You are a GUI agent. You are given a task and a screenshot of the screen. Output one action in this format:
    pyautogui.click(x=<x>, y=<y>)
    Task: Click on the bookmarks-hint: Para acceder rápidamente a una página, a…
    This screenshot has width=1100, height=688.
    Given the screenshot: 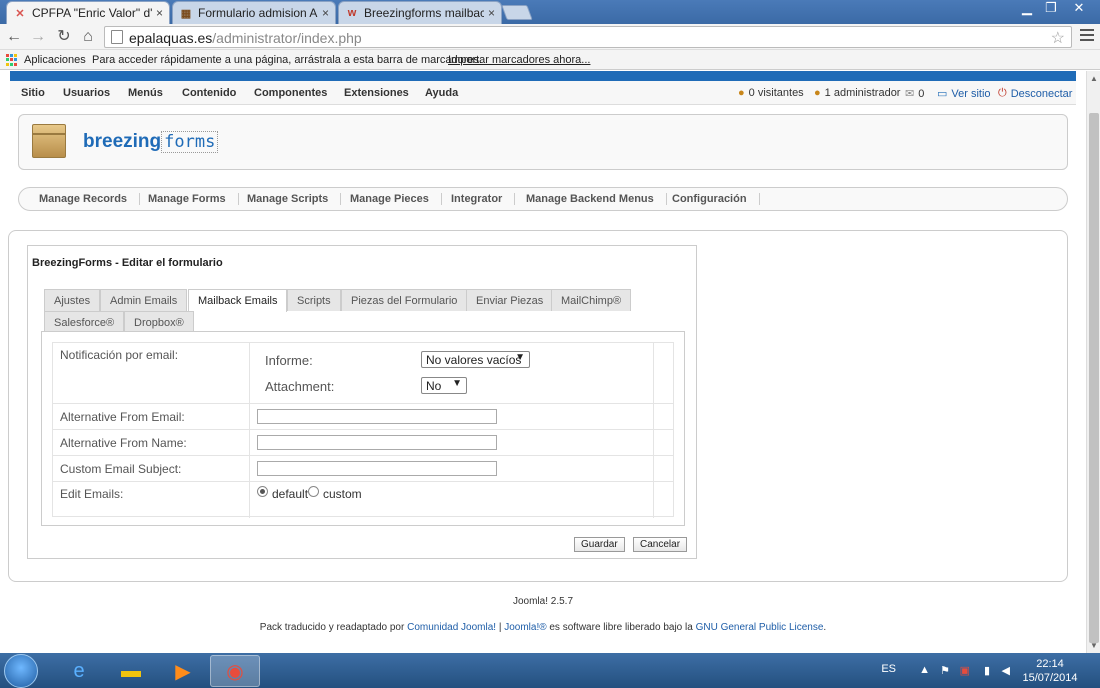 What is the action you would take?
    pyautogui.click(x=287, y=60)
    